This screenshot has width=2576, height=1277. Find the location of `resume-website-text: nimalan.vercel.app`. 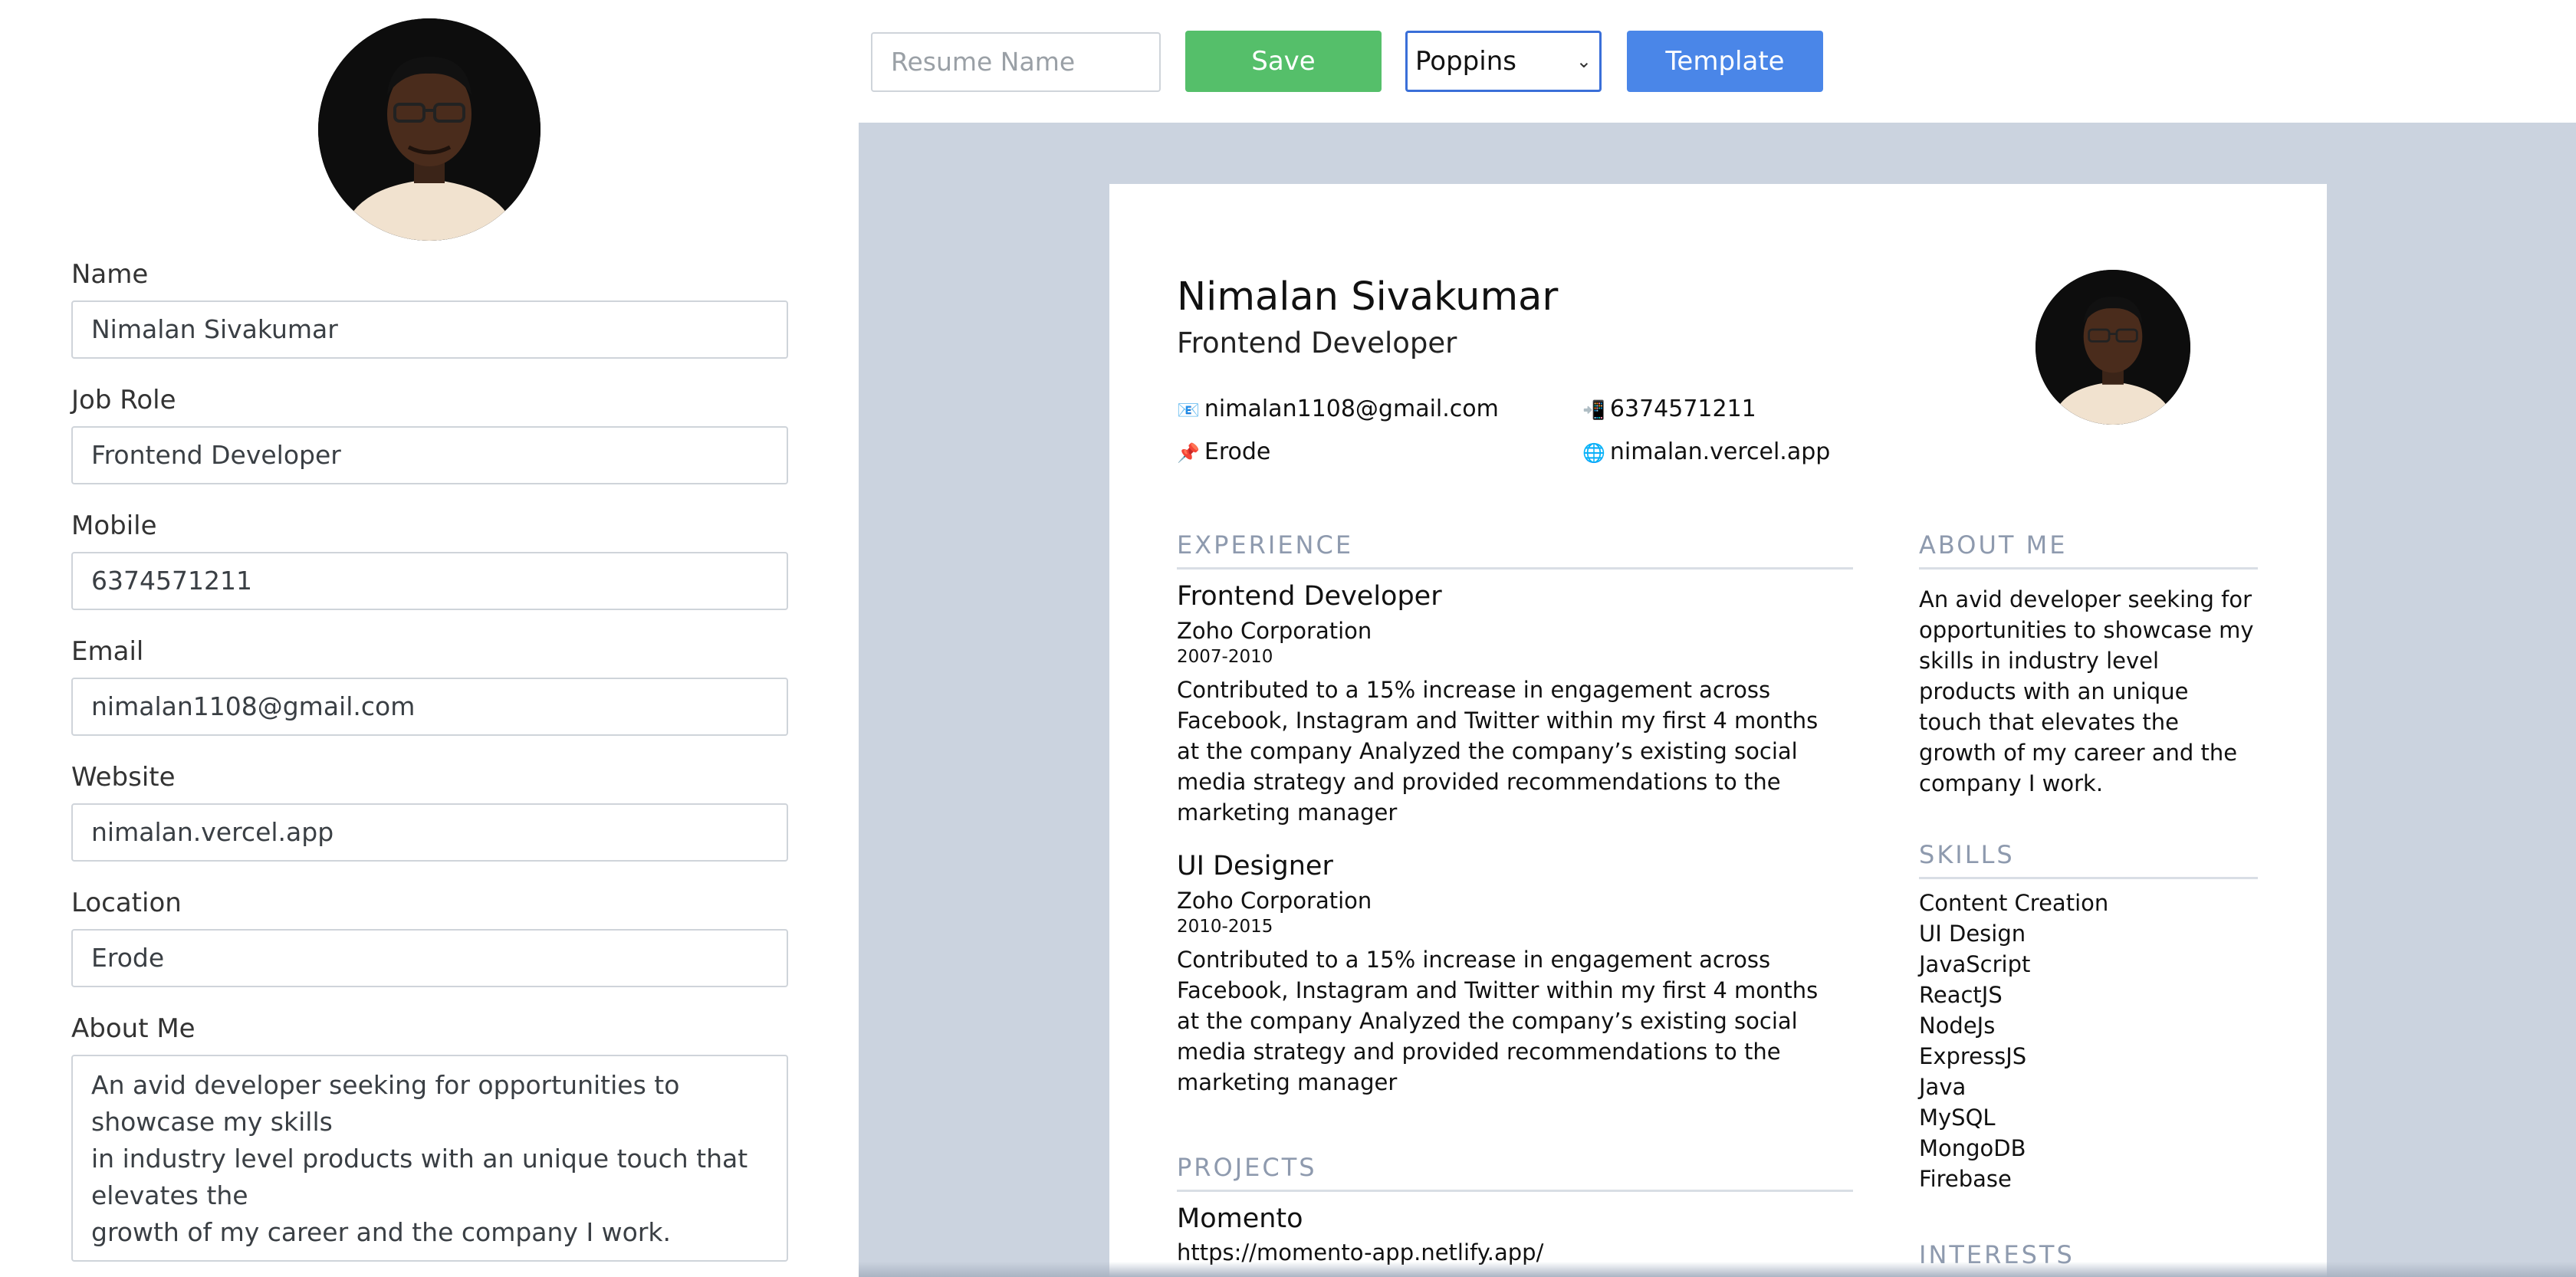

resume-website-text: nimalan.vercel.app is located at coordinates (1720, 451).